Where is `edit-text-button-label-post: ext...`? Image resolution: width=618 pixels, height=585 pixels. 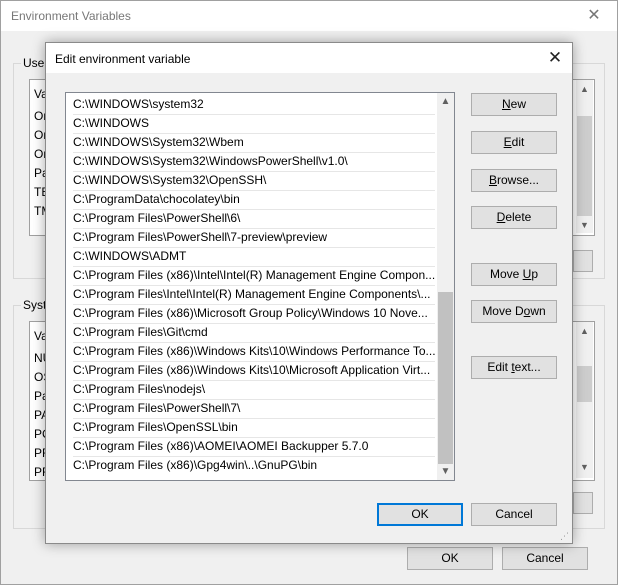 edit-text-button-label-post: ext... is located at coordinates (527, 367).